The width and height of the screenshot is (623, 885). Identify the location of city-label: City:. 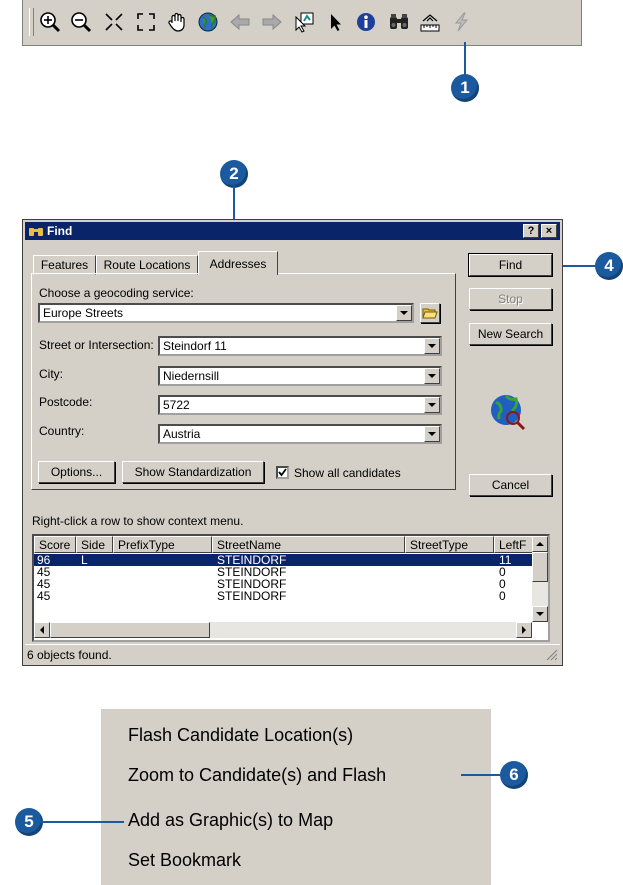
(51, 374).